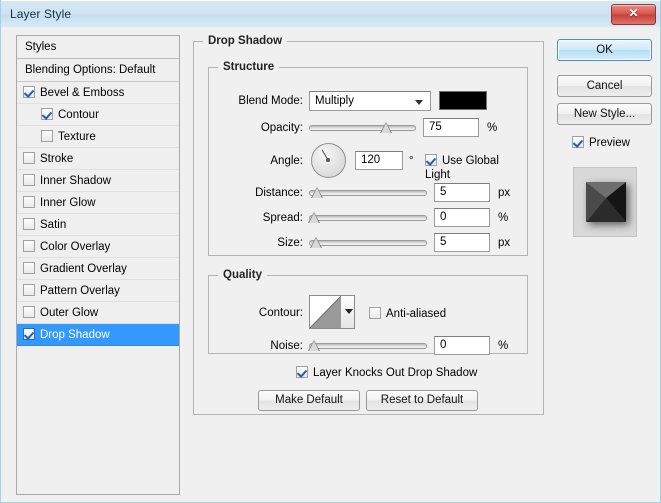  I want to click on chevron-down-icon, so click(349, 311).